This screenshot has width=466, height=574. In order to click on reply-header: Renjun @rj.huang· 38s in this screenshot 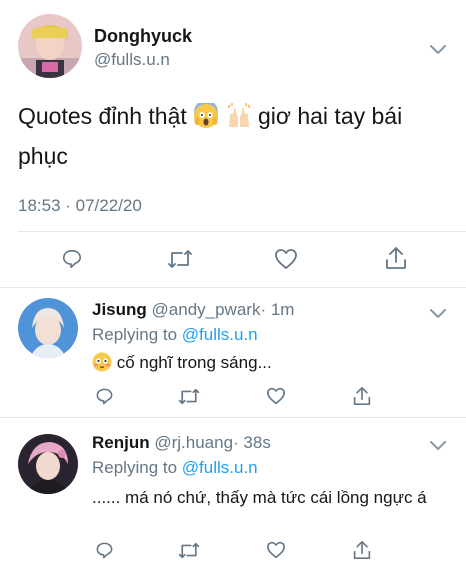, I will do `click(181, 443)`.